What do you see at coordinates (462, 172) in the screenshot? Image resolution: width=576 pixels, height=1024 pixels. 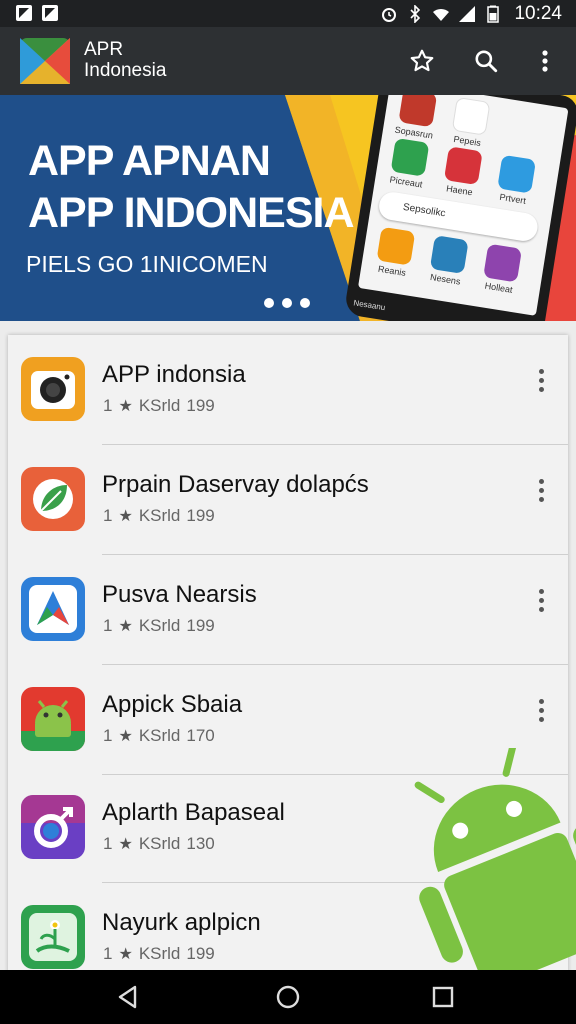 I see `phone-app: Haene` at bounding box center [462, 172].